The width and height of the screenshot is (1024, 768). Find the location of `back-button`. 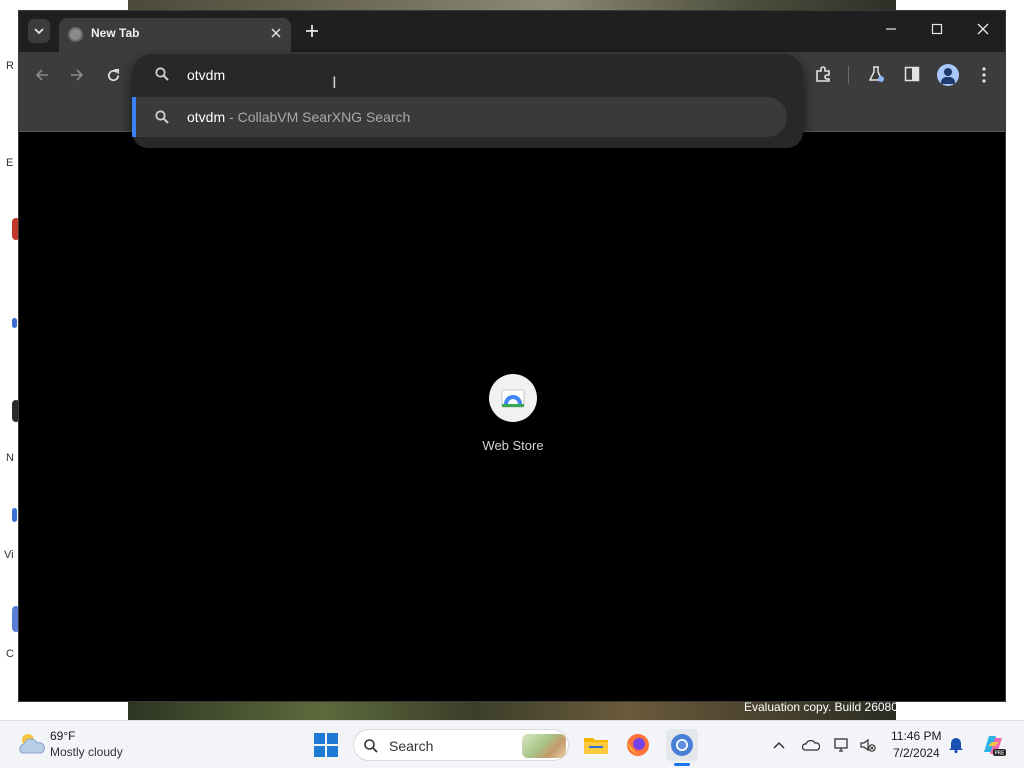

back-button is located at coordinates (42, 75).